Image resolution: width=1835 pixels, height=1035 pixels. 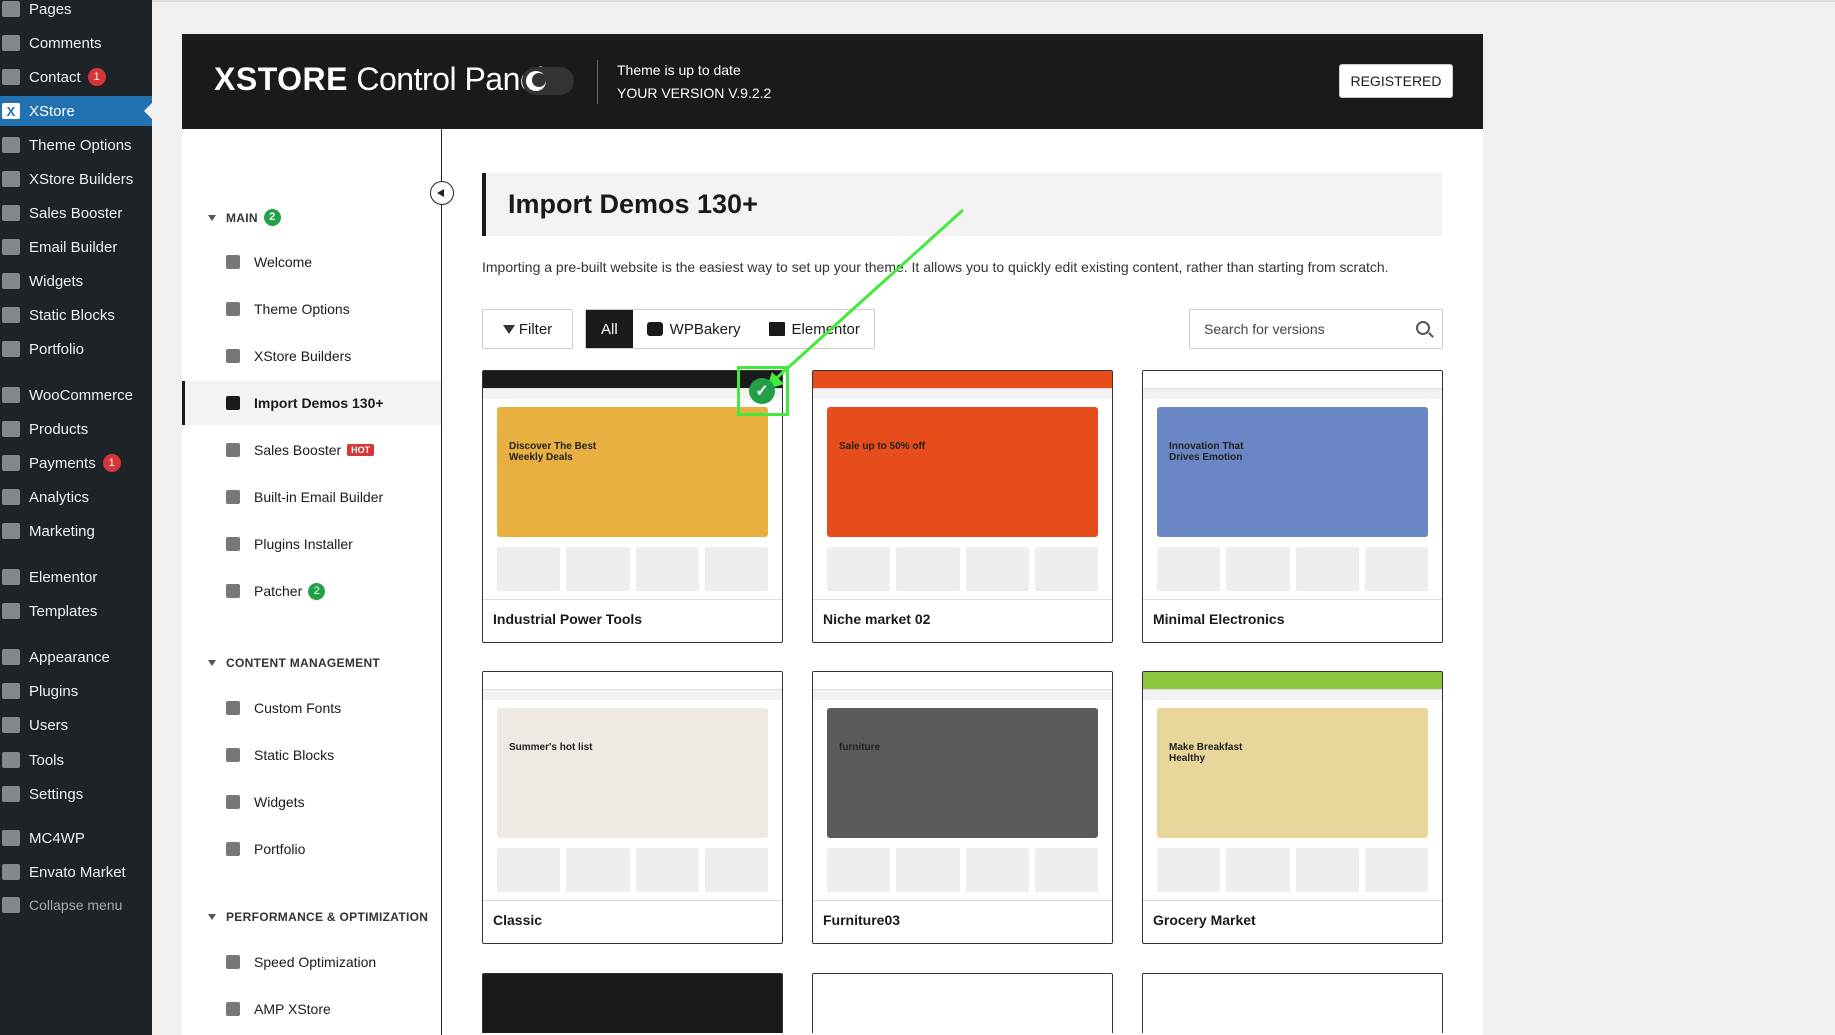 What do you see at coordinates (311, 708) in the screenshot?
I see `nav-item-custom-fonts: Custom Fonts` at bounding box center [311, 708].